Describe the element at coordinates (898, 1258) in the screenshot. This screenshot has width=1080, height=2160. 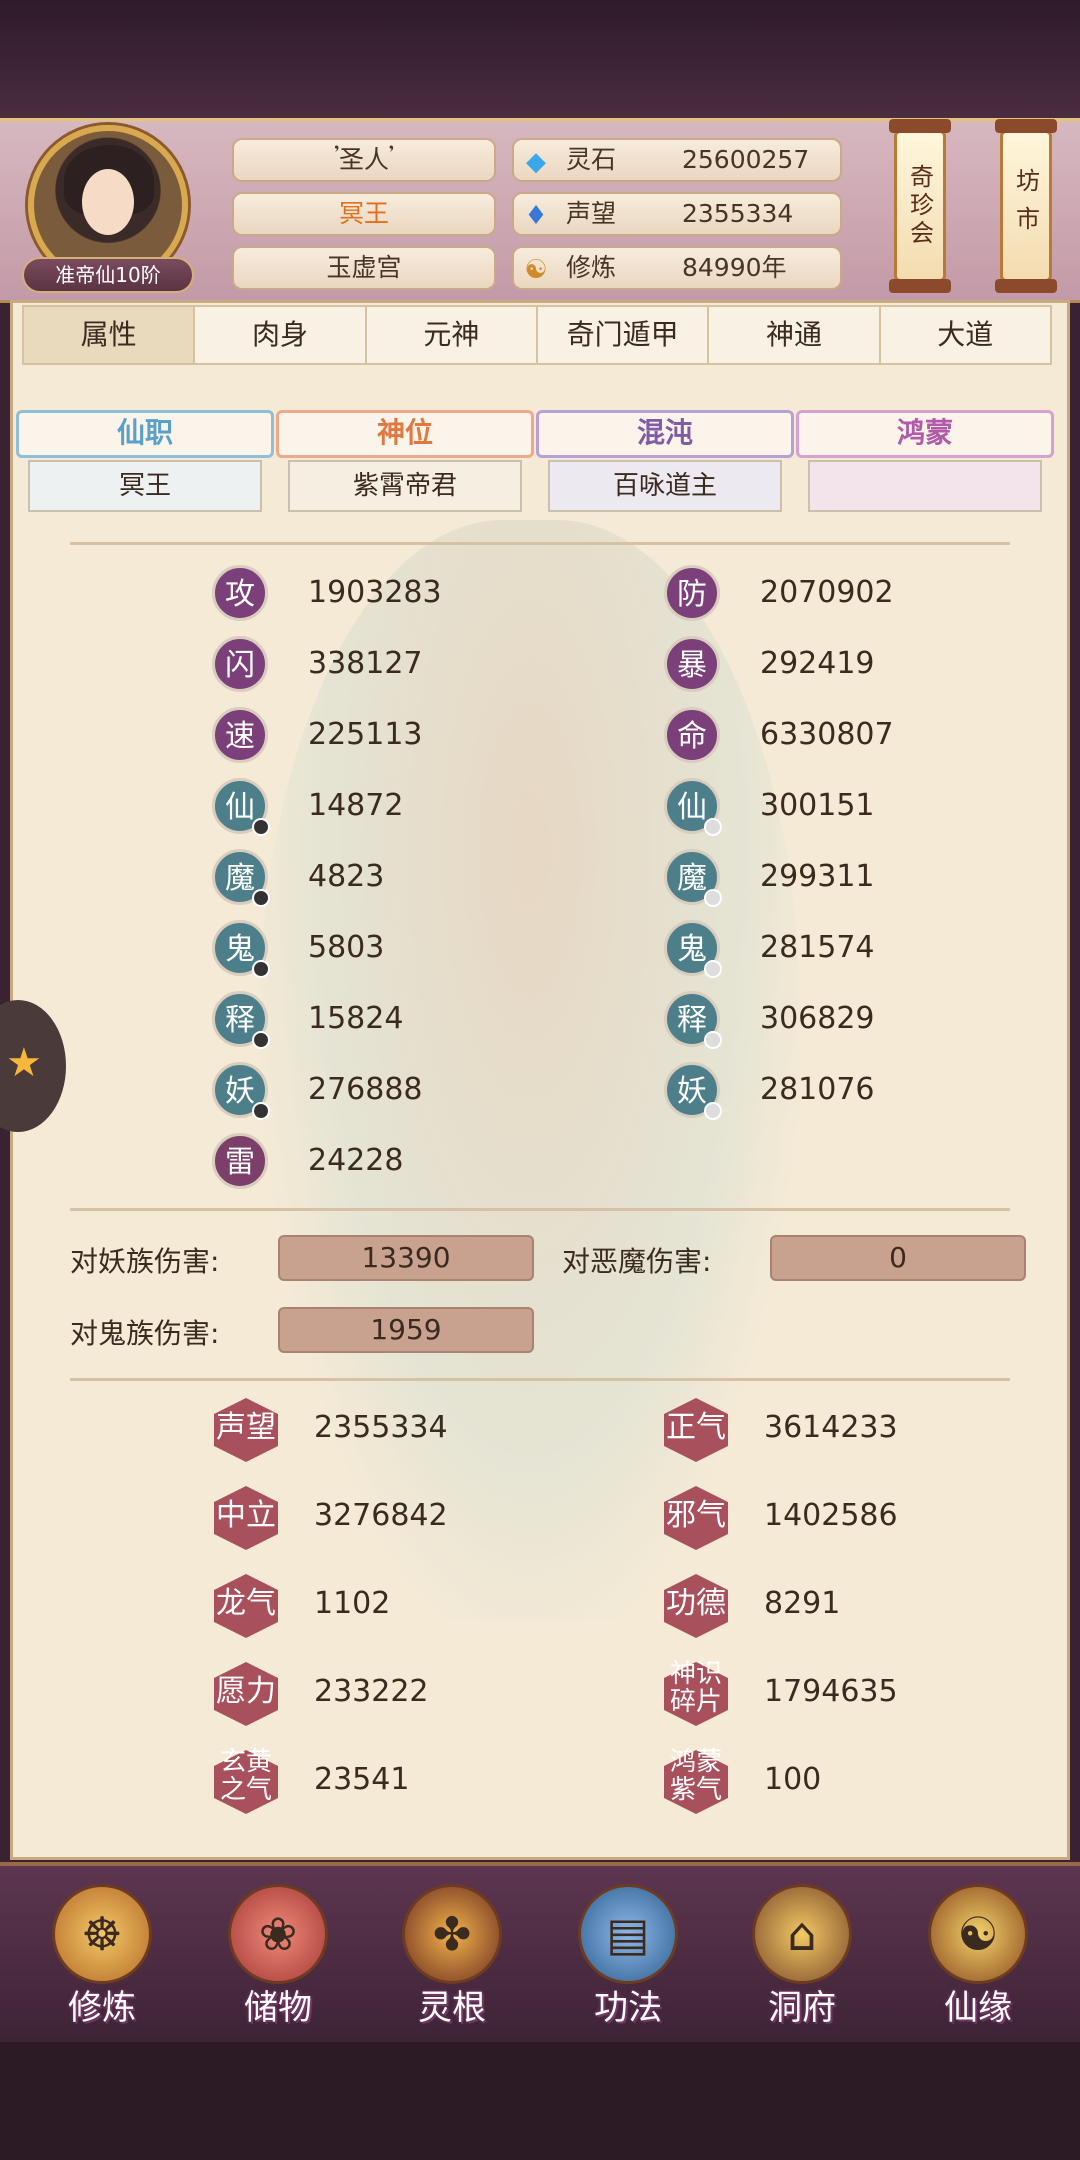
I see `damage-value-demon: 0` at that location.